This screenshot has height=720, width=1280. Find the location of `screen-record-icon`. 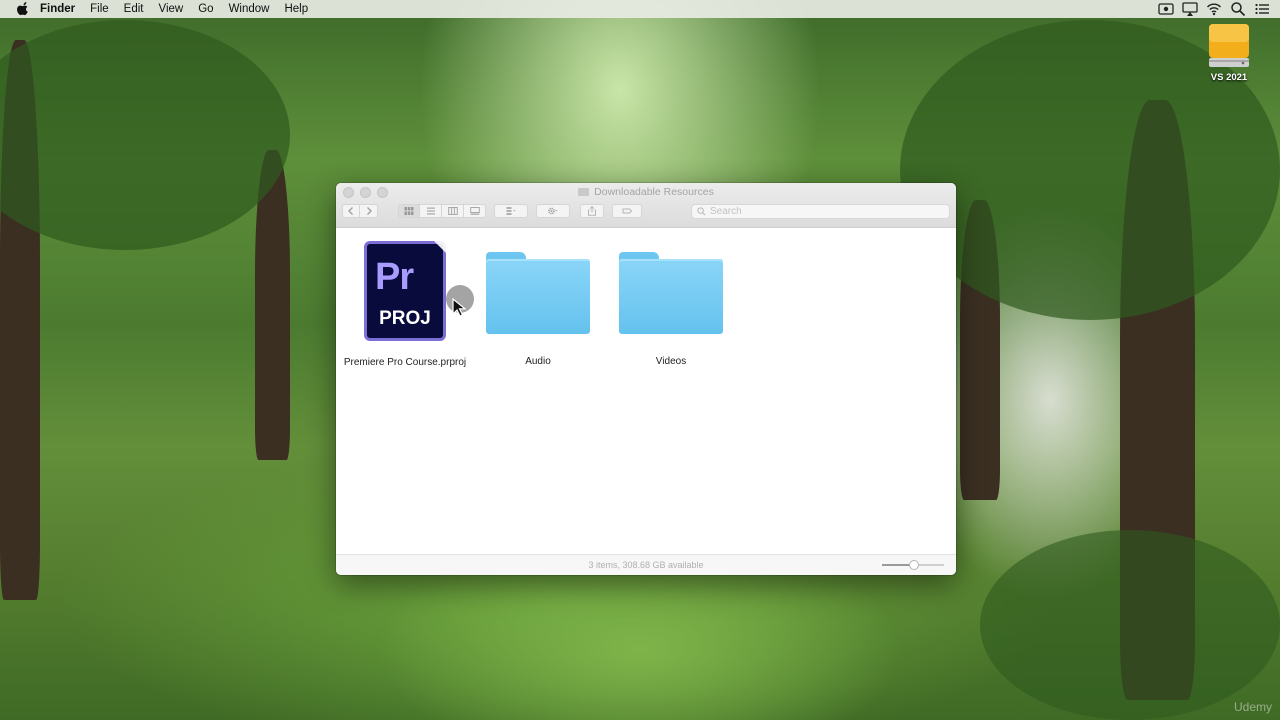

screen-record-icon is located at coordinates (1166, 9).